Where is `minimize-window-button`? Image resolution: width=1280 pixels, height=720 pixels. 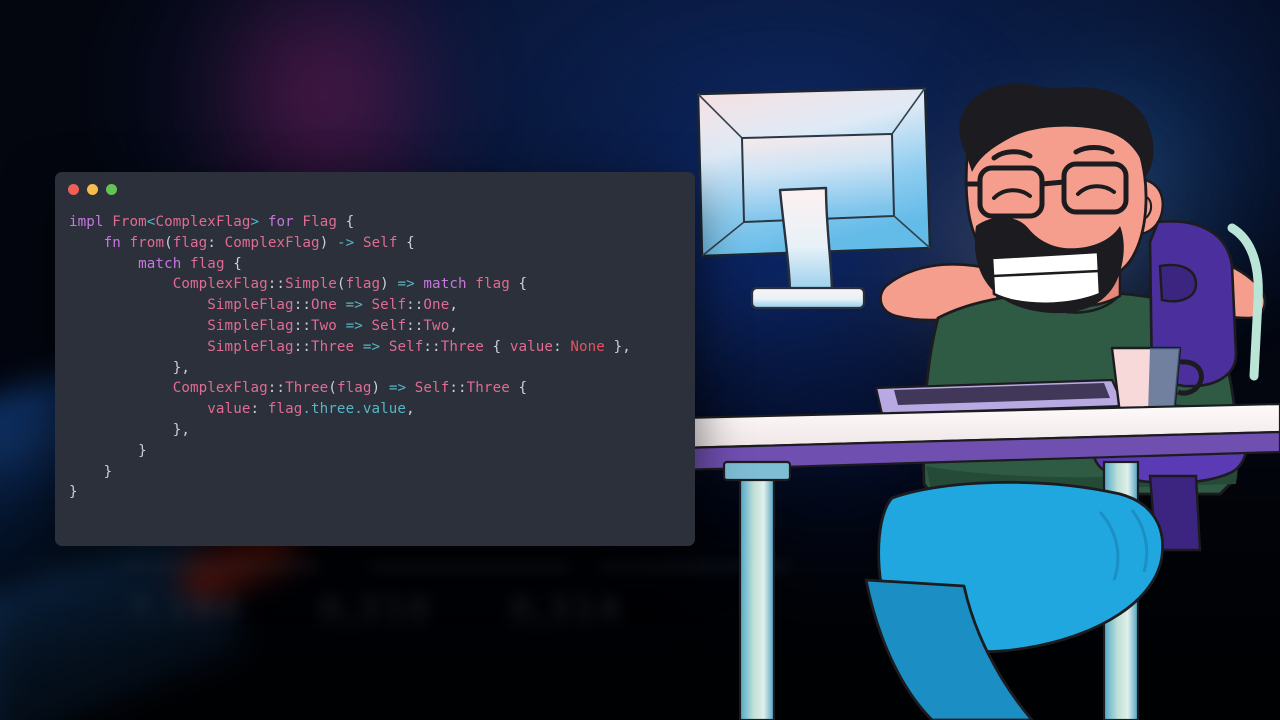
minimize-window-button is located at coordinates (92, 189).